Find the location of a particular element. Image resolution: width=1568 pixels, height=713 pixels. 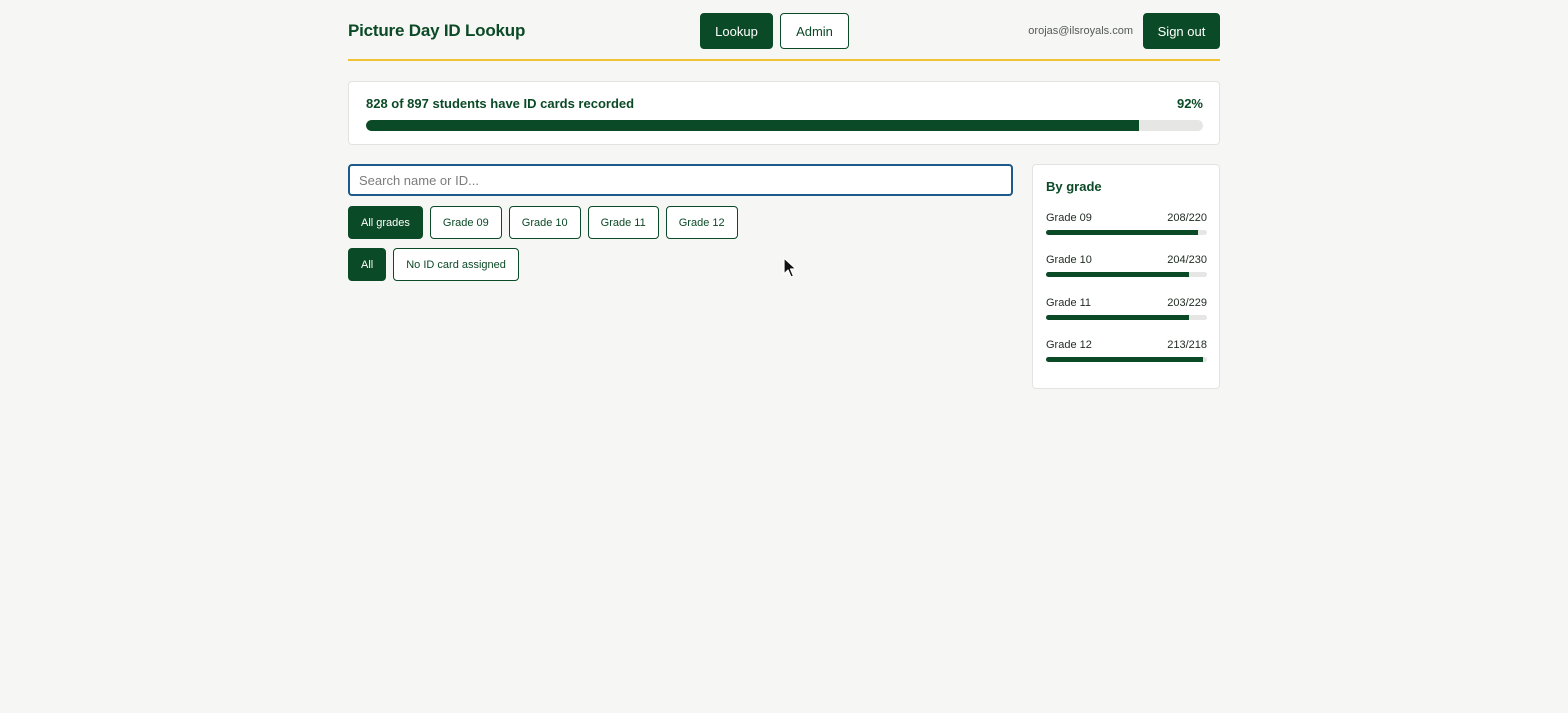

grade-stat-row: Grade 11 203/229 is located at coordinates (1126, 312).